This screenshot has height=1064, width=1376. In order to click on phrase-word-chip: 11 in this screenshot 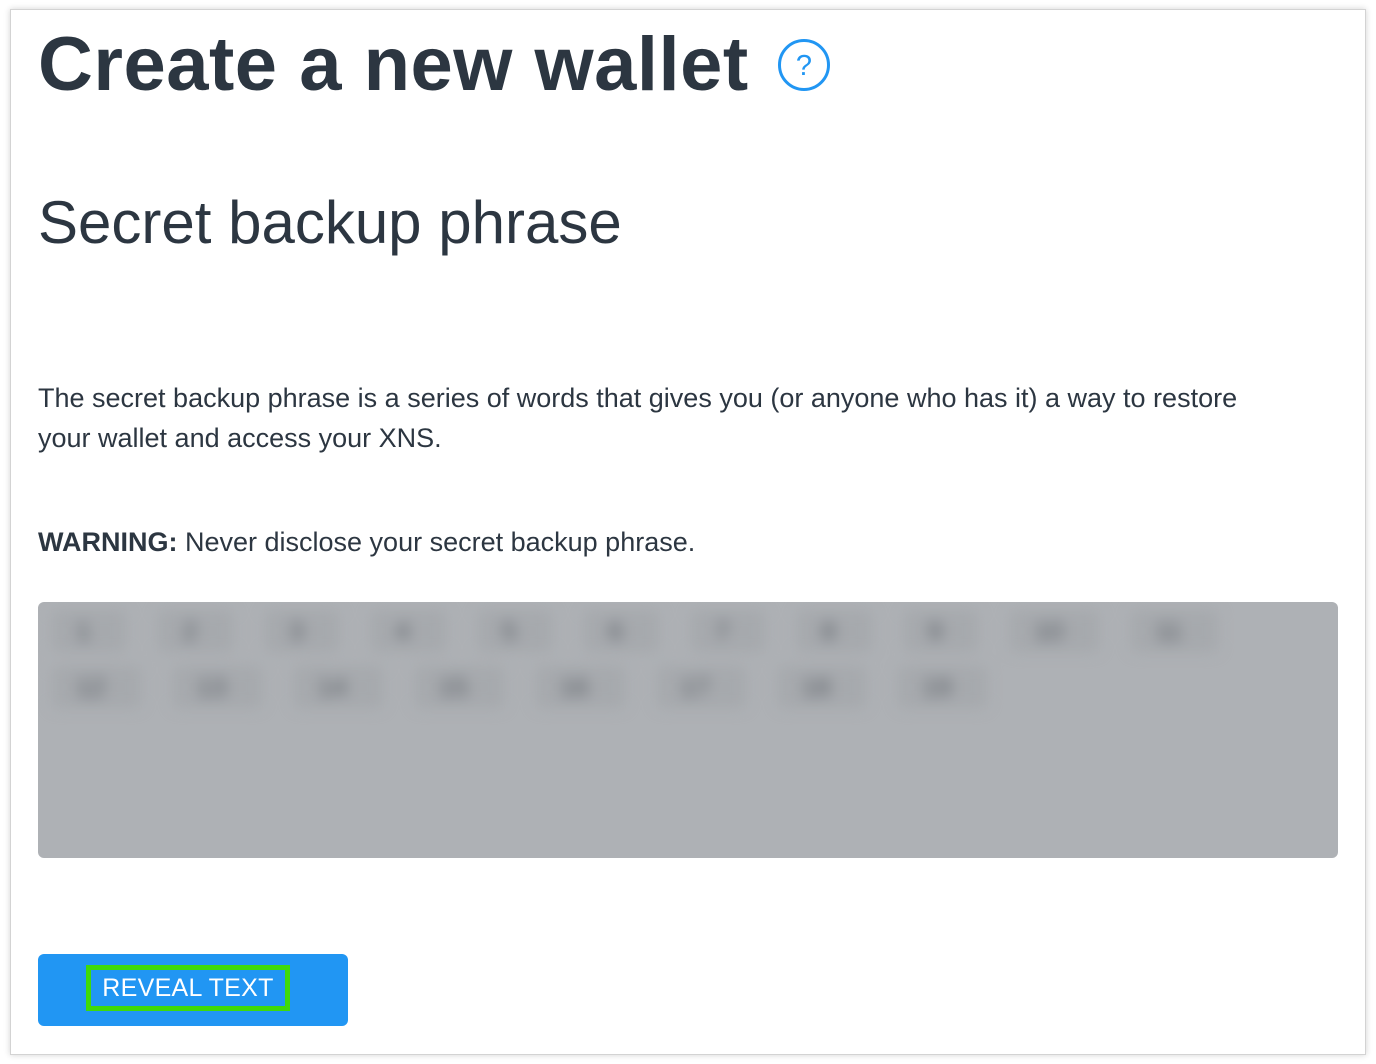, I will do `click(1175, 631)`.